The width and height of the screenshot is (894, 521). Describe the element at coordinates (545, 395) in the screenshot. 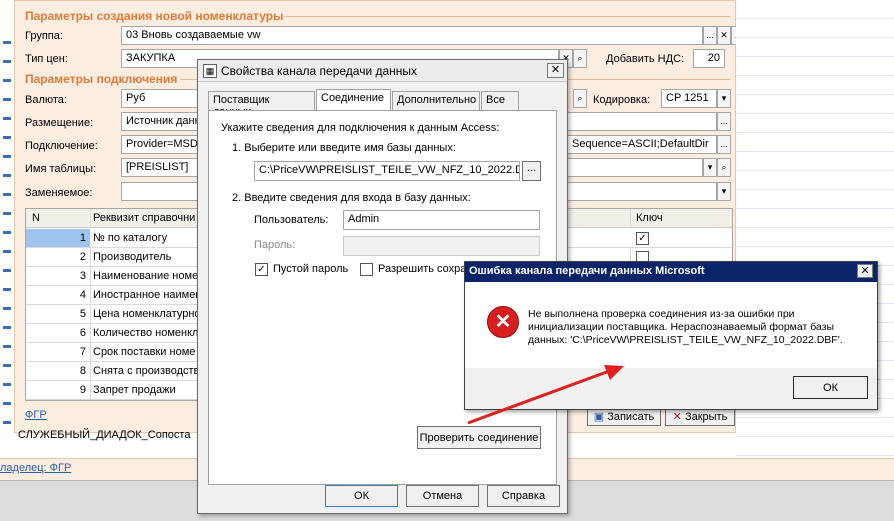

I see `red-arrow-annotation` at that location.